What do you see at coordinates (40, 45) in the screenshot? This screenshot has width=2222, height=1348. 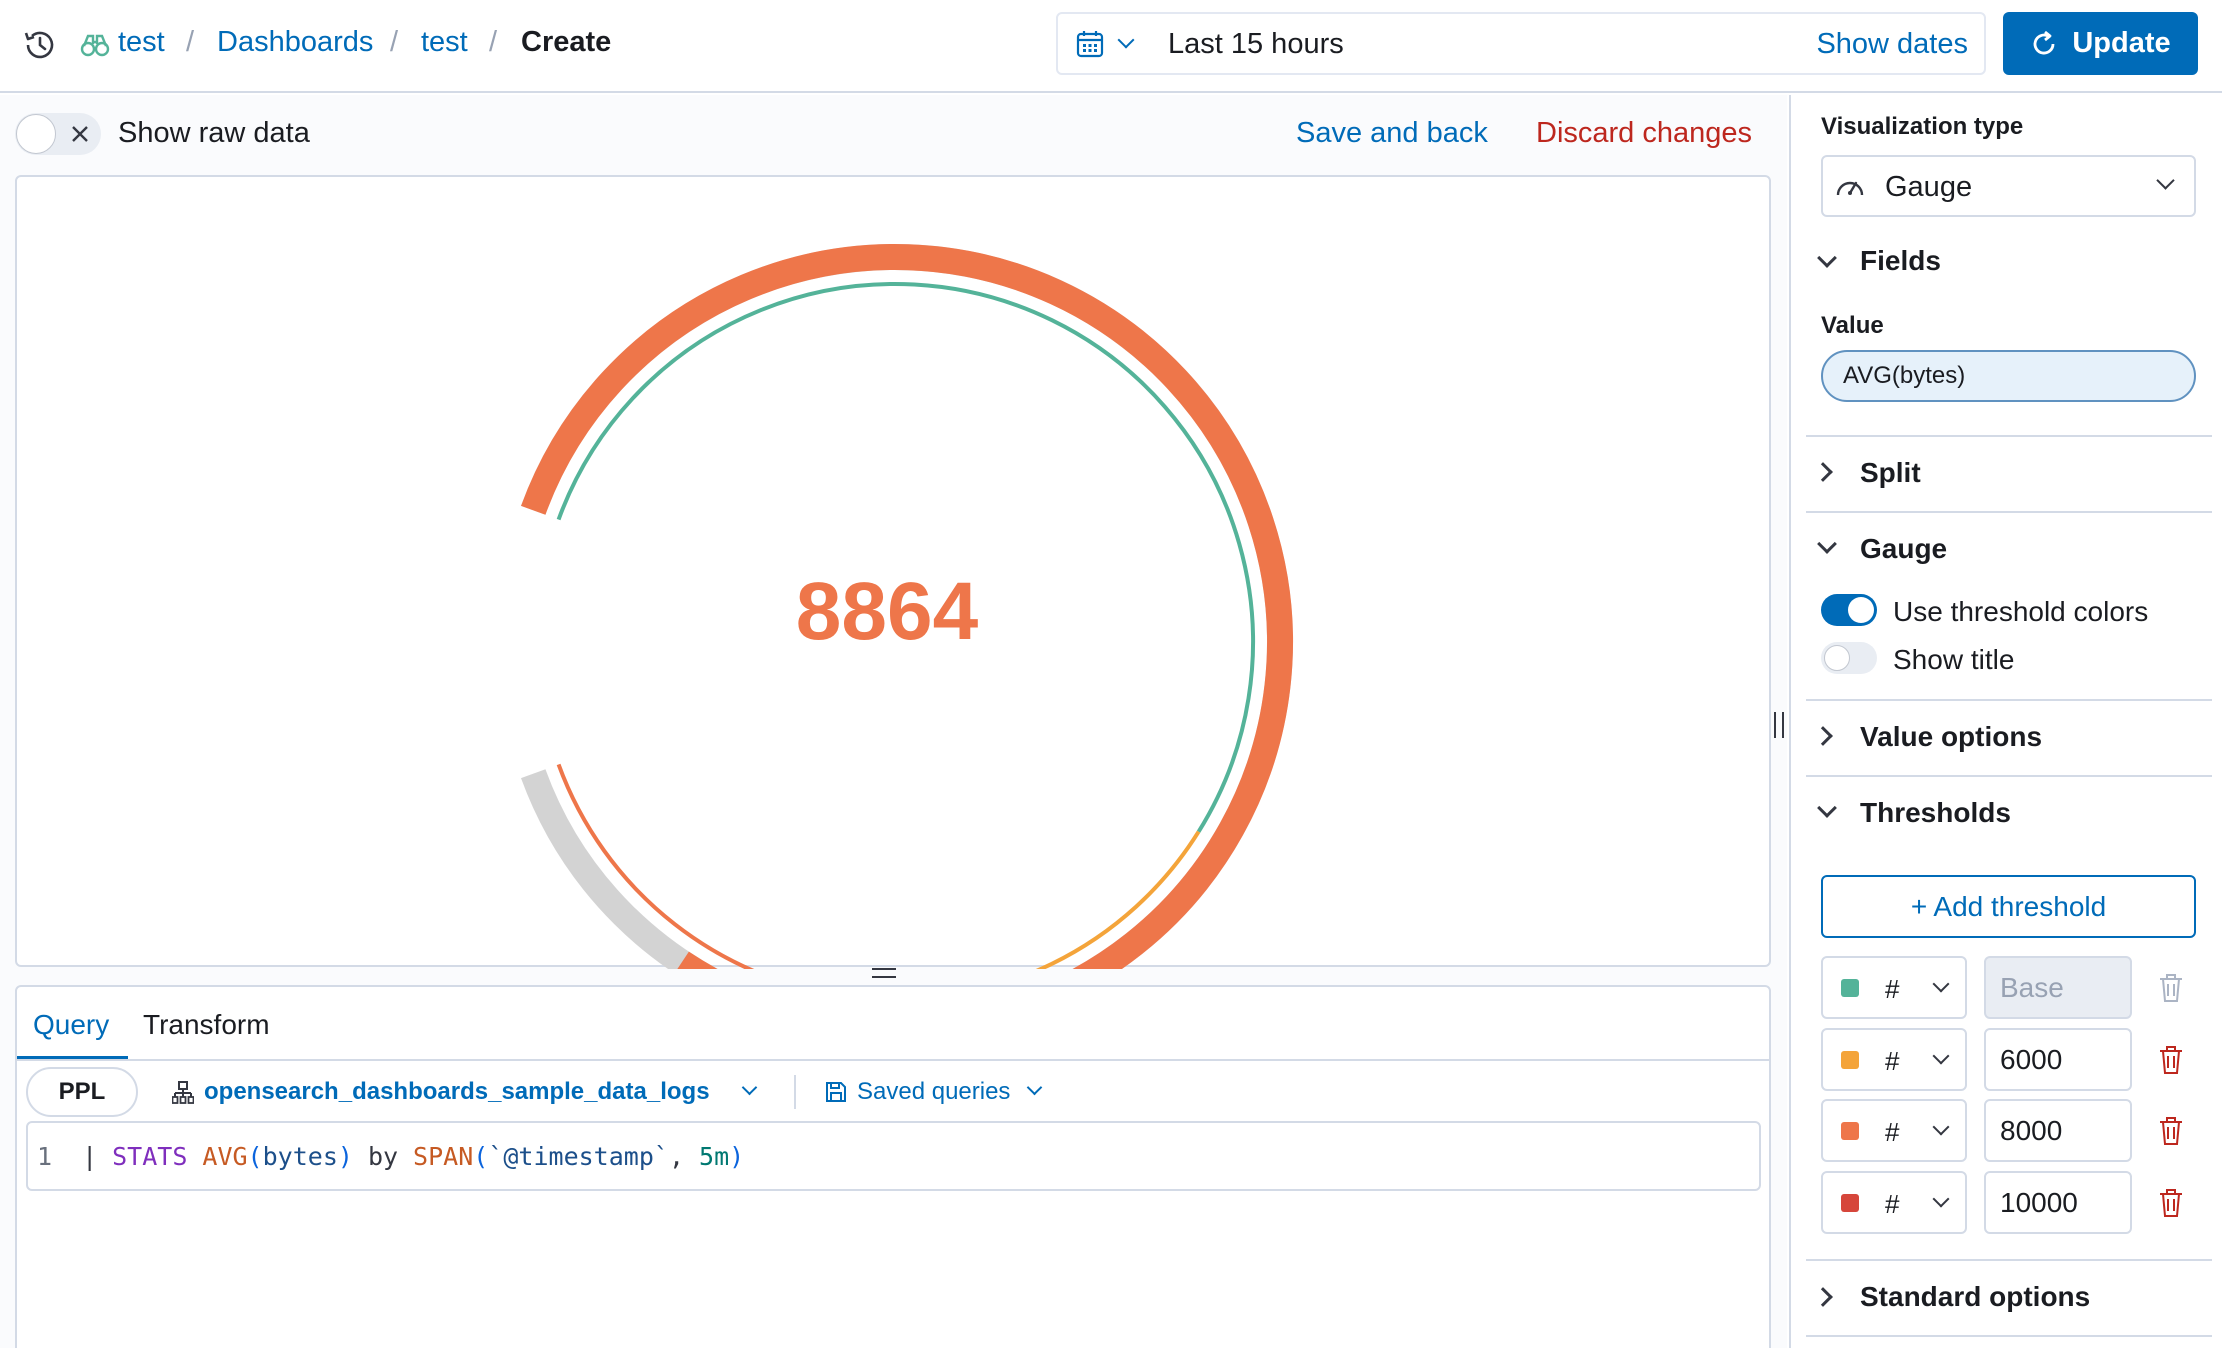 I see `history-icon` at bounding box center [40, 45].